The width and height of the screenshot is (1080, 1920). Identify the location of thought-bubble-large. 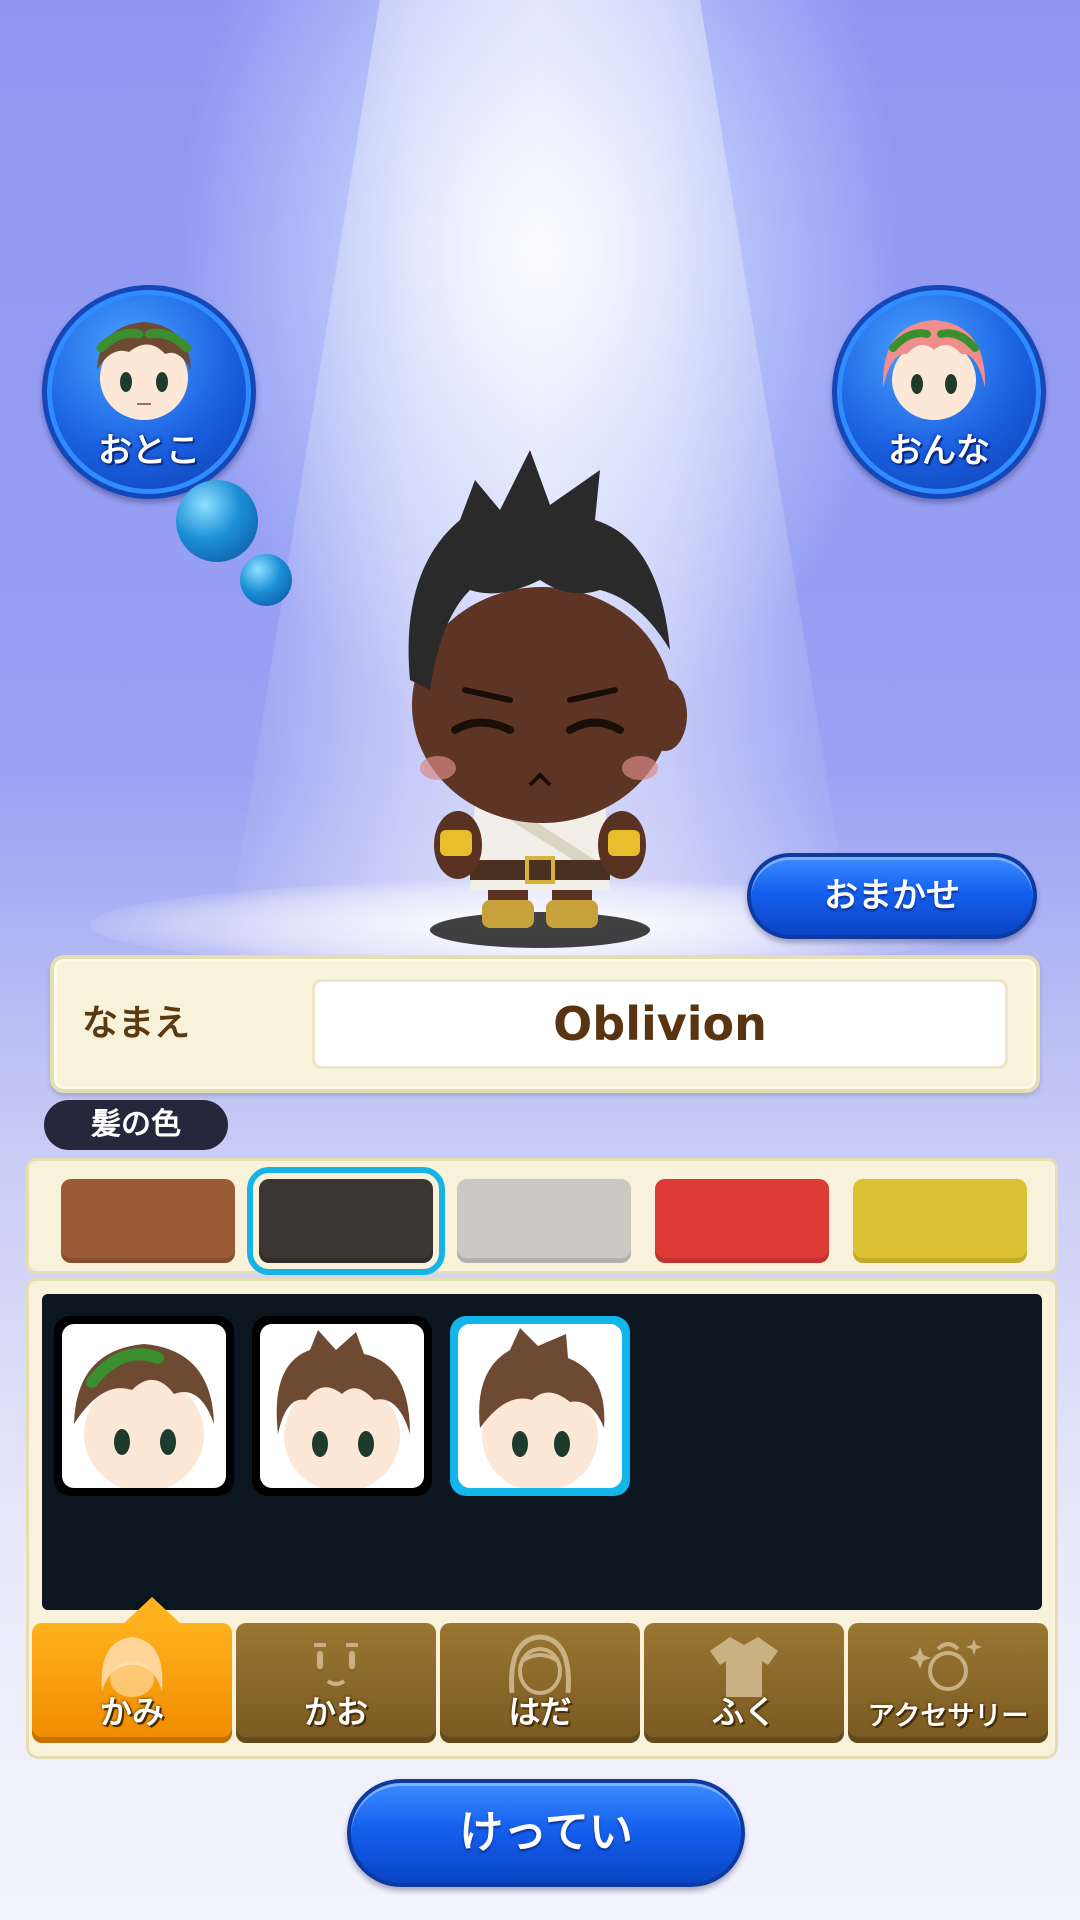
(217, 521).